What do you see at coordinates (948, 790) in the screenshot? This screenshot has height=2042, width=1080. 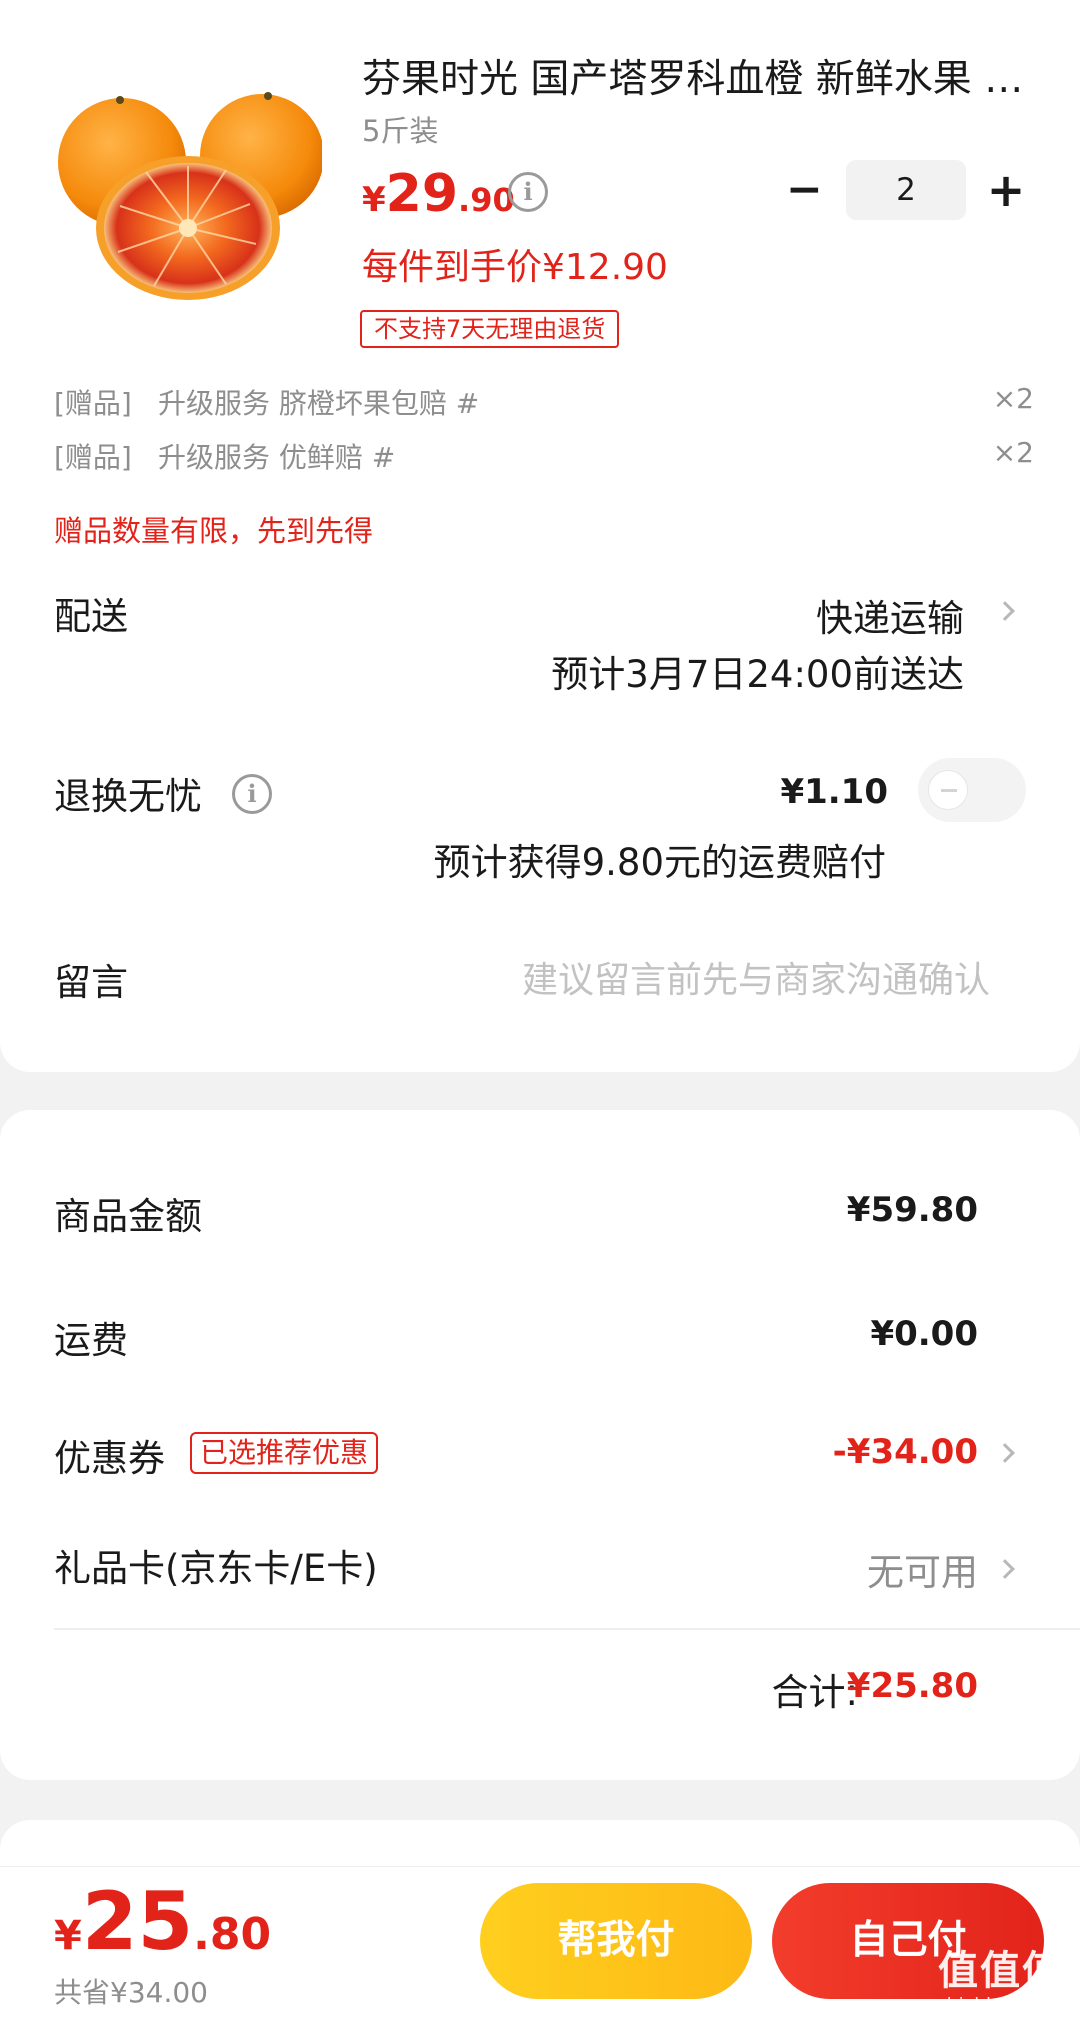 I see `toggle-knob-icon` at bounding box center [948, 790].